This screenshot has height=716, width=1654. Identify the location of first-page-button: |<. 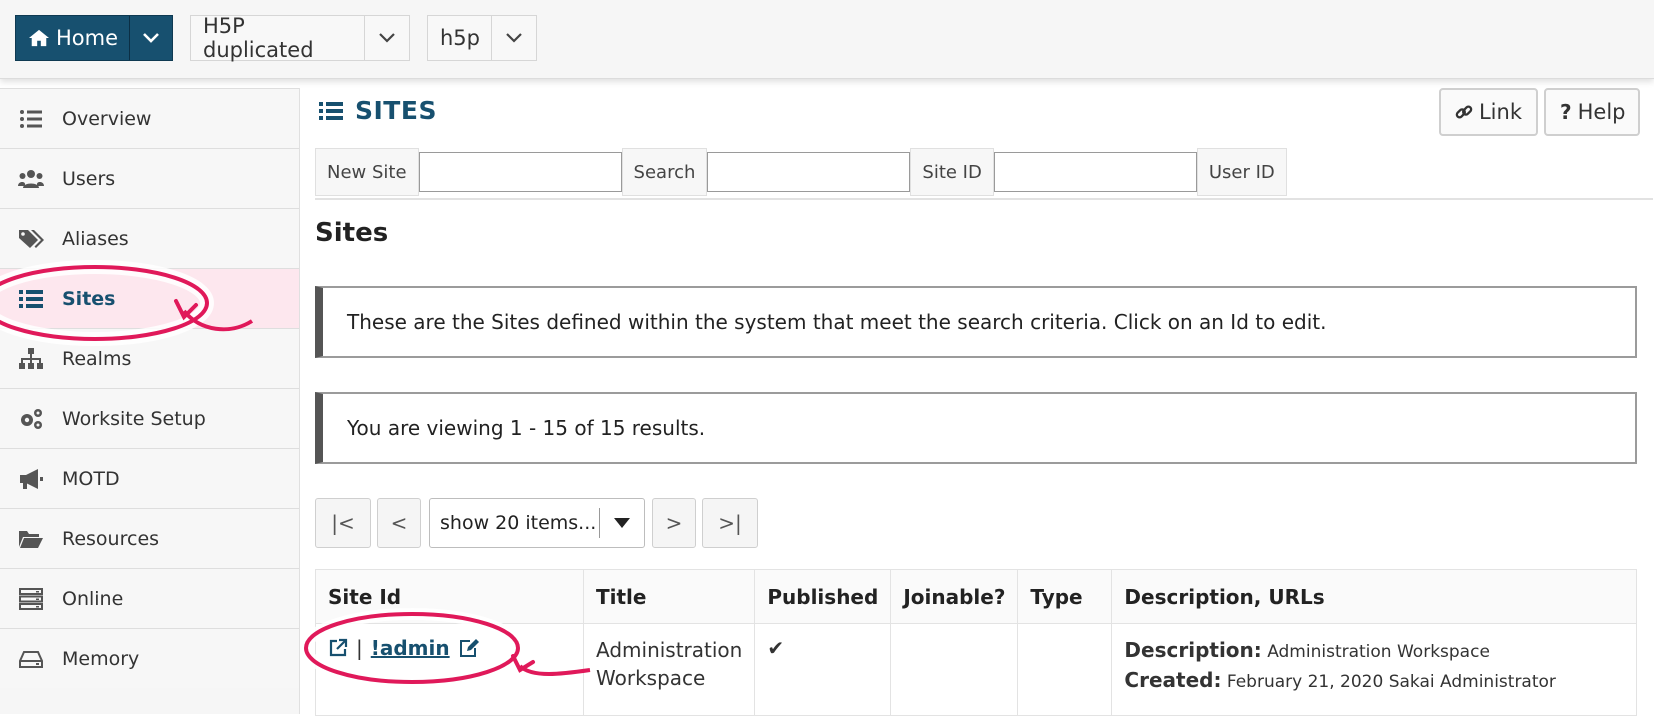
(343, 523).